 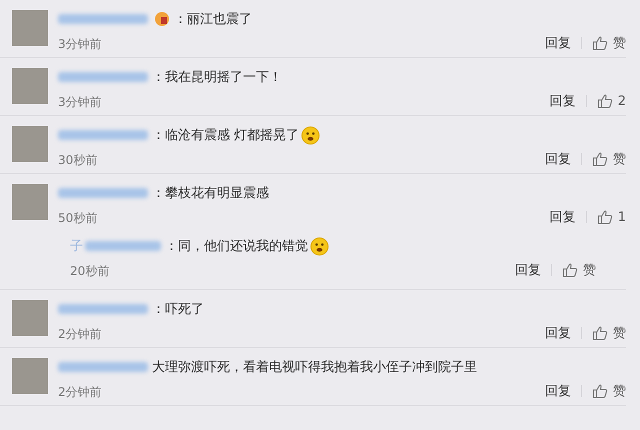 What do you see at coordinates (178, 309) in the screenshot?
I see `comment-text: ：吓死了` at bounding box center [178, 309].